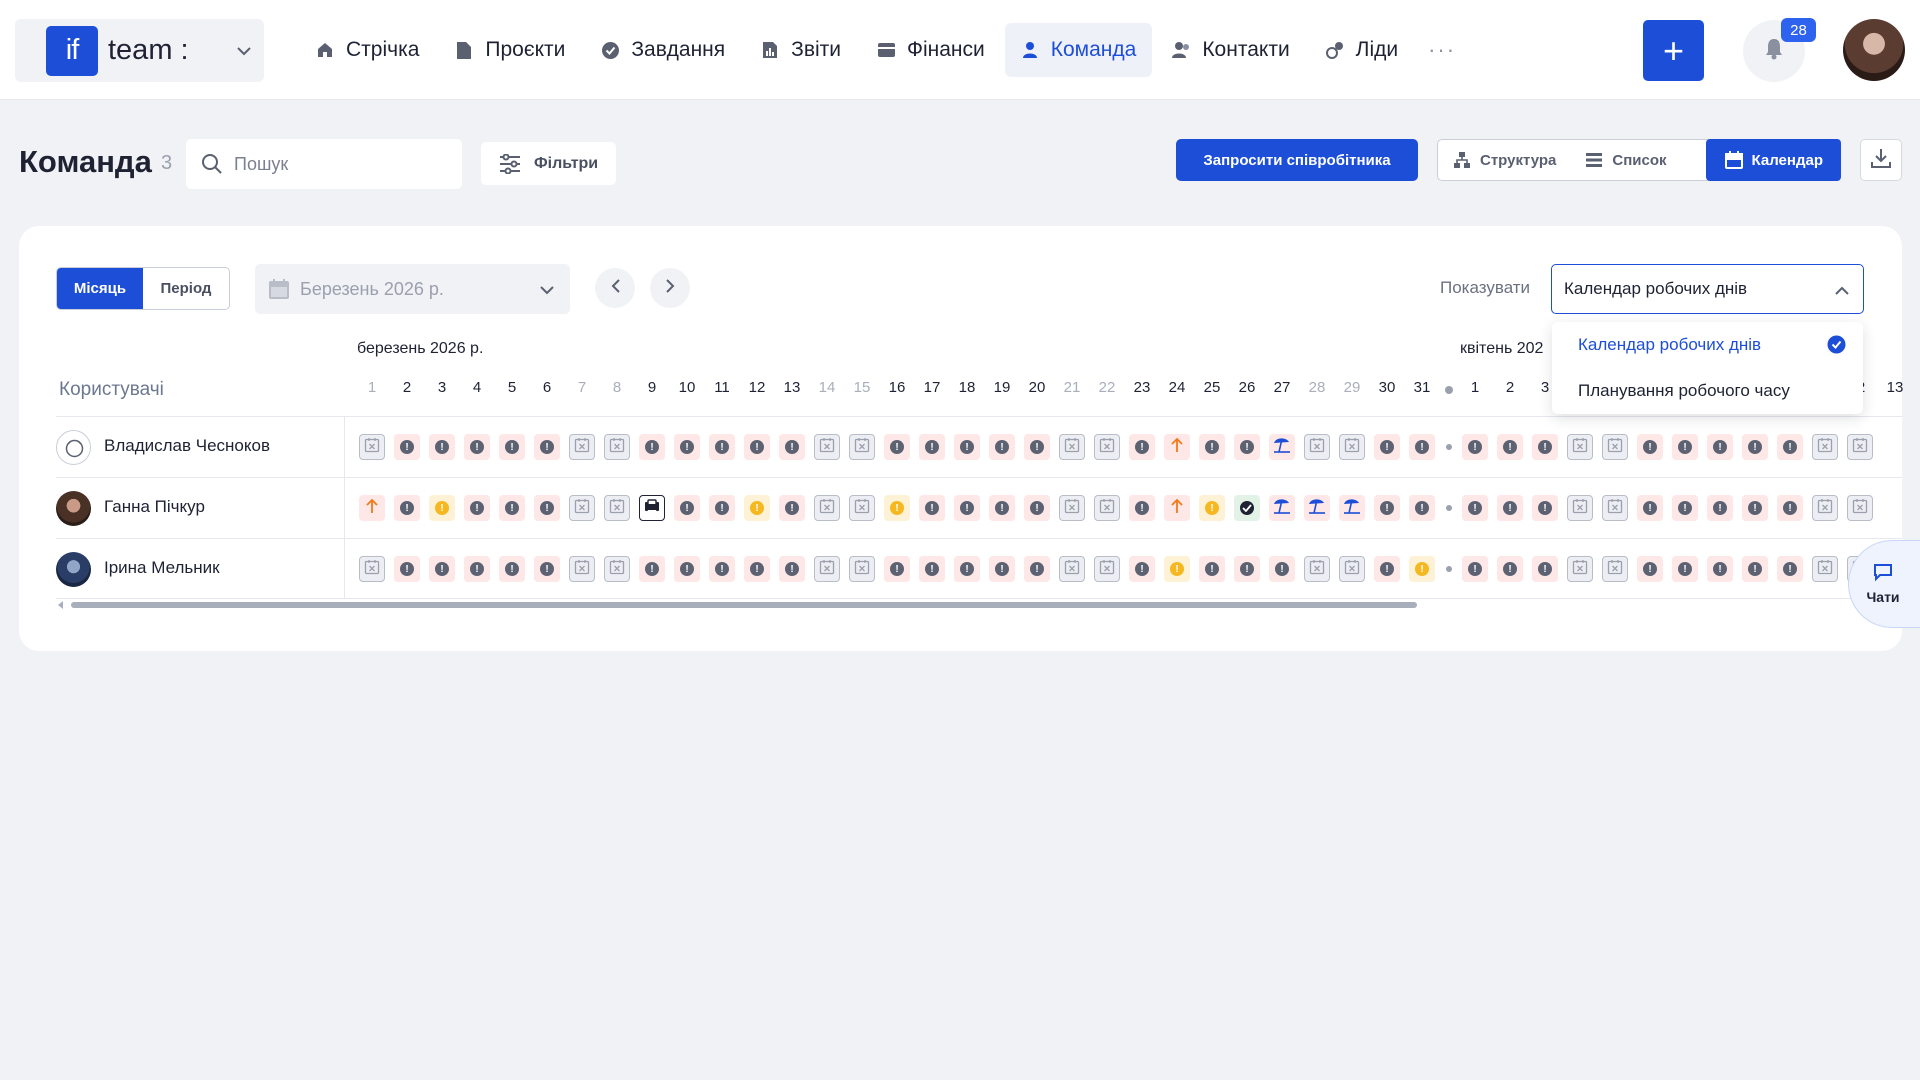 This screenshot has height=1080, width=1920. I want to click on worked-cell, so click(1247, 508).